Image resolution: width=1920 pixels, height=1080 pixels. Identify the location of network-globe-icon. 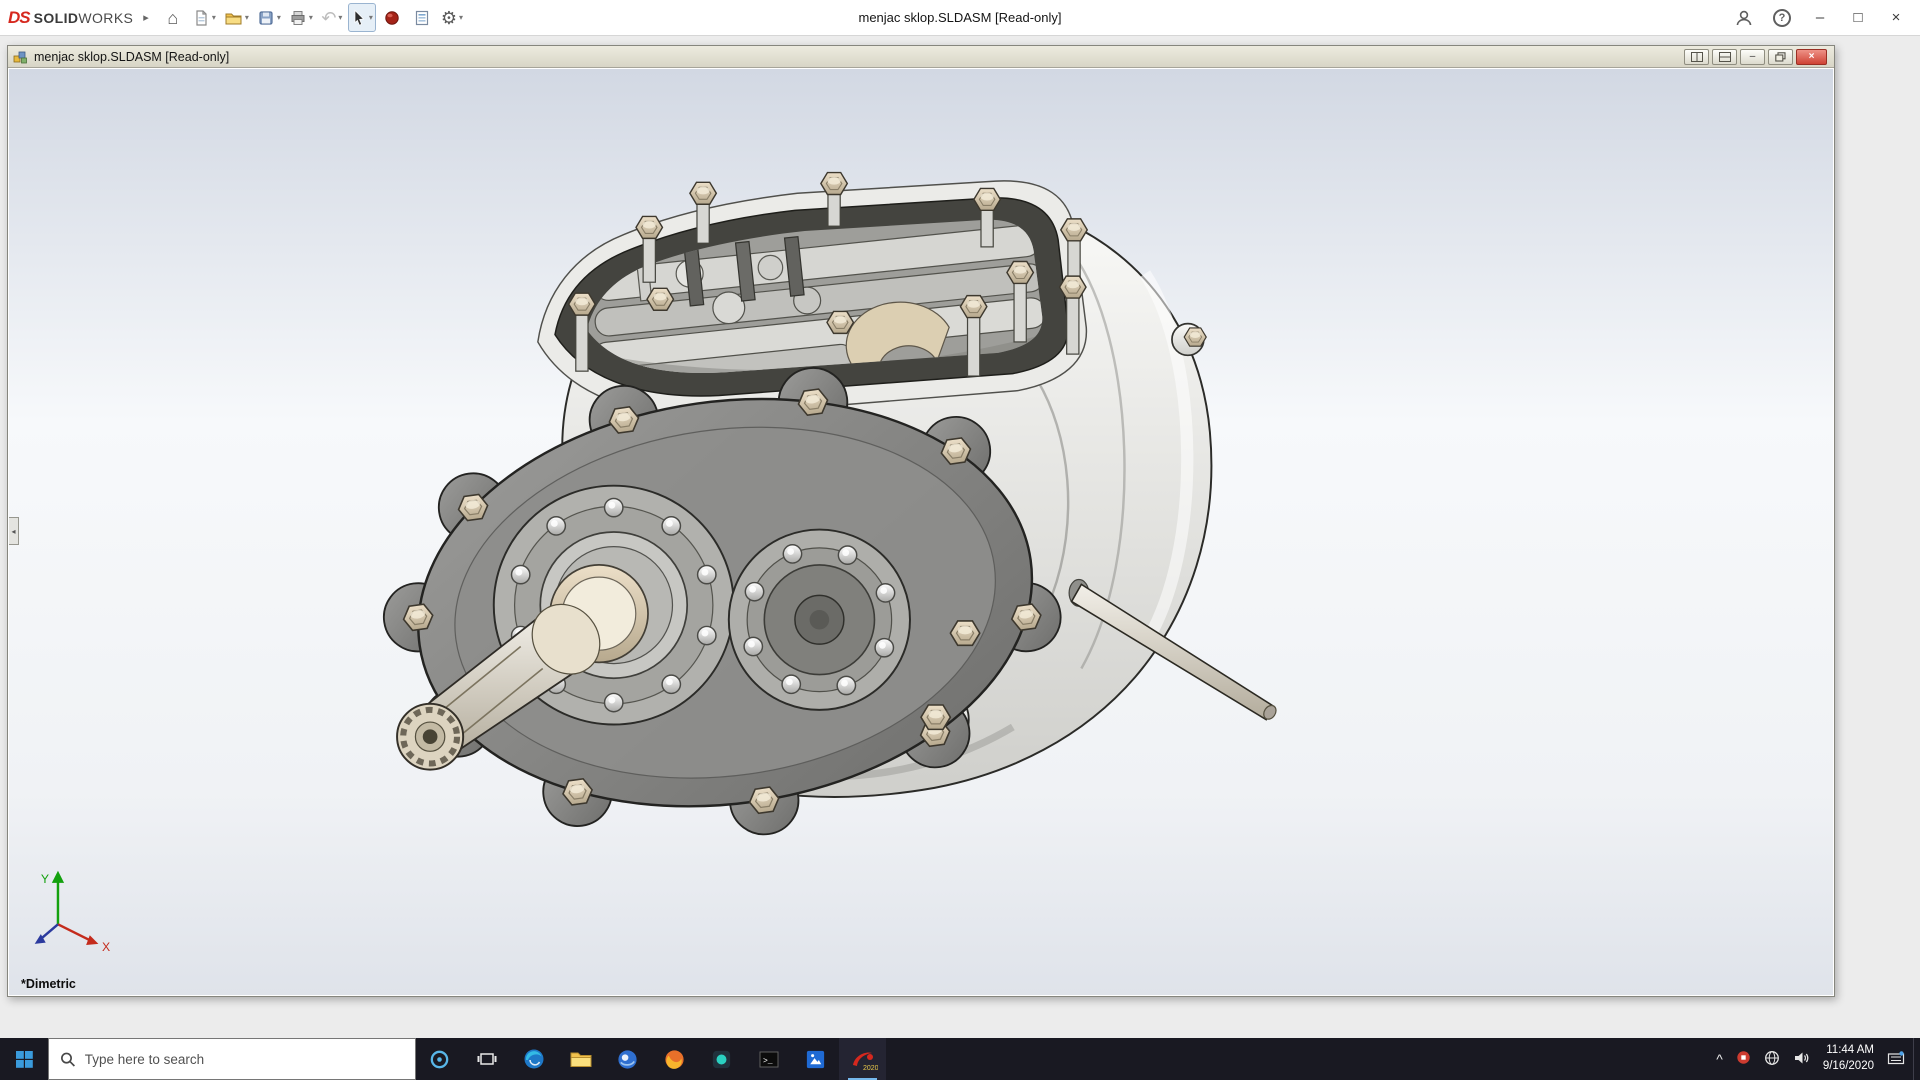
(1771, 1057).